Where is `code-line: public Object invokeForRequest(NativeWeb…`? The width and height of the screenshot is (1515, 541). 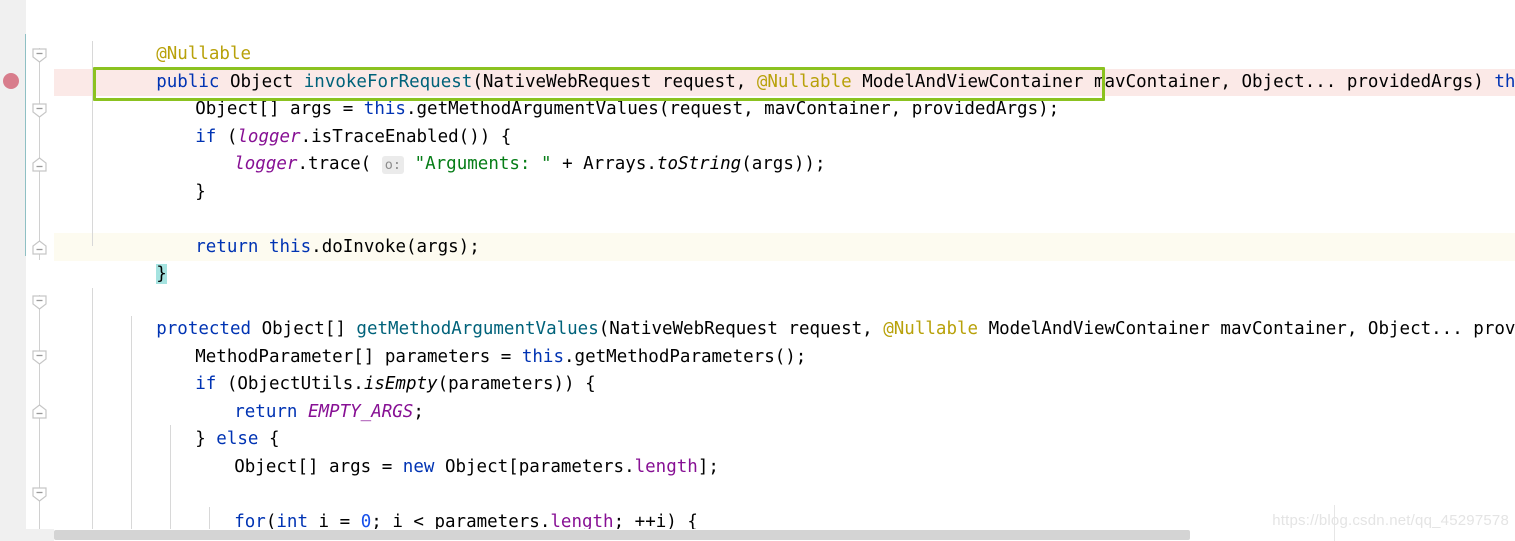
code-line: public Object invokeForRequest(NativeWeb… is located at coordinates (784, 67).